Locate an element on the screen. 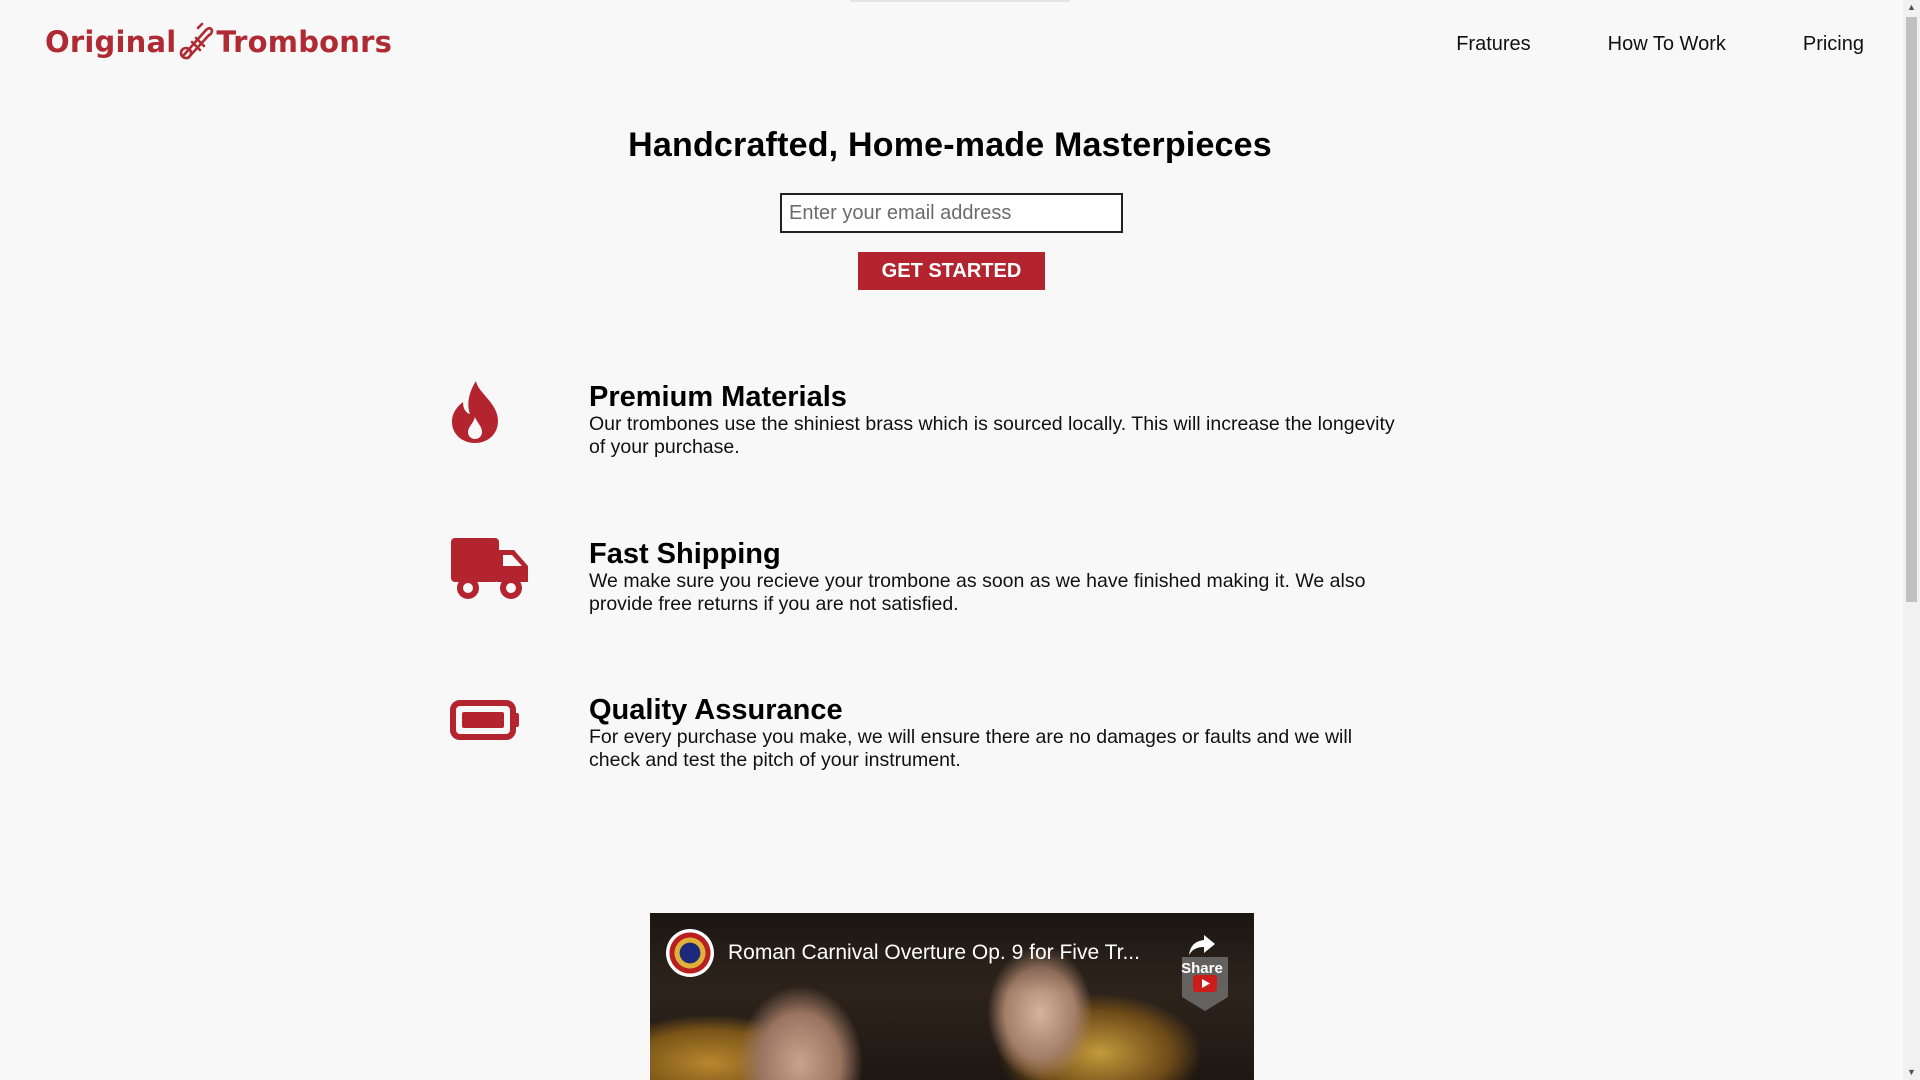 The image size is (1920, 1080). page-scrollbar: ▲ ▼ is located at coordinates (1911, 540).